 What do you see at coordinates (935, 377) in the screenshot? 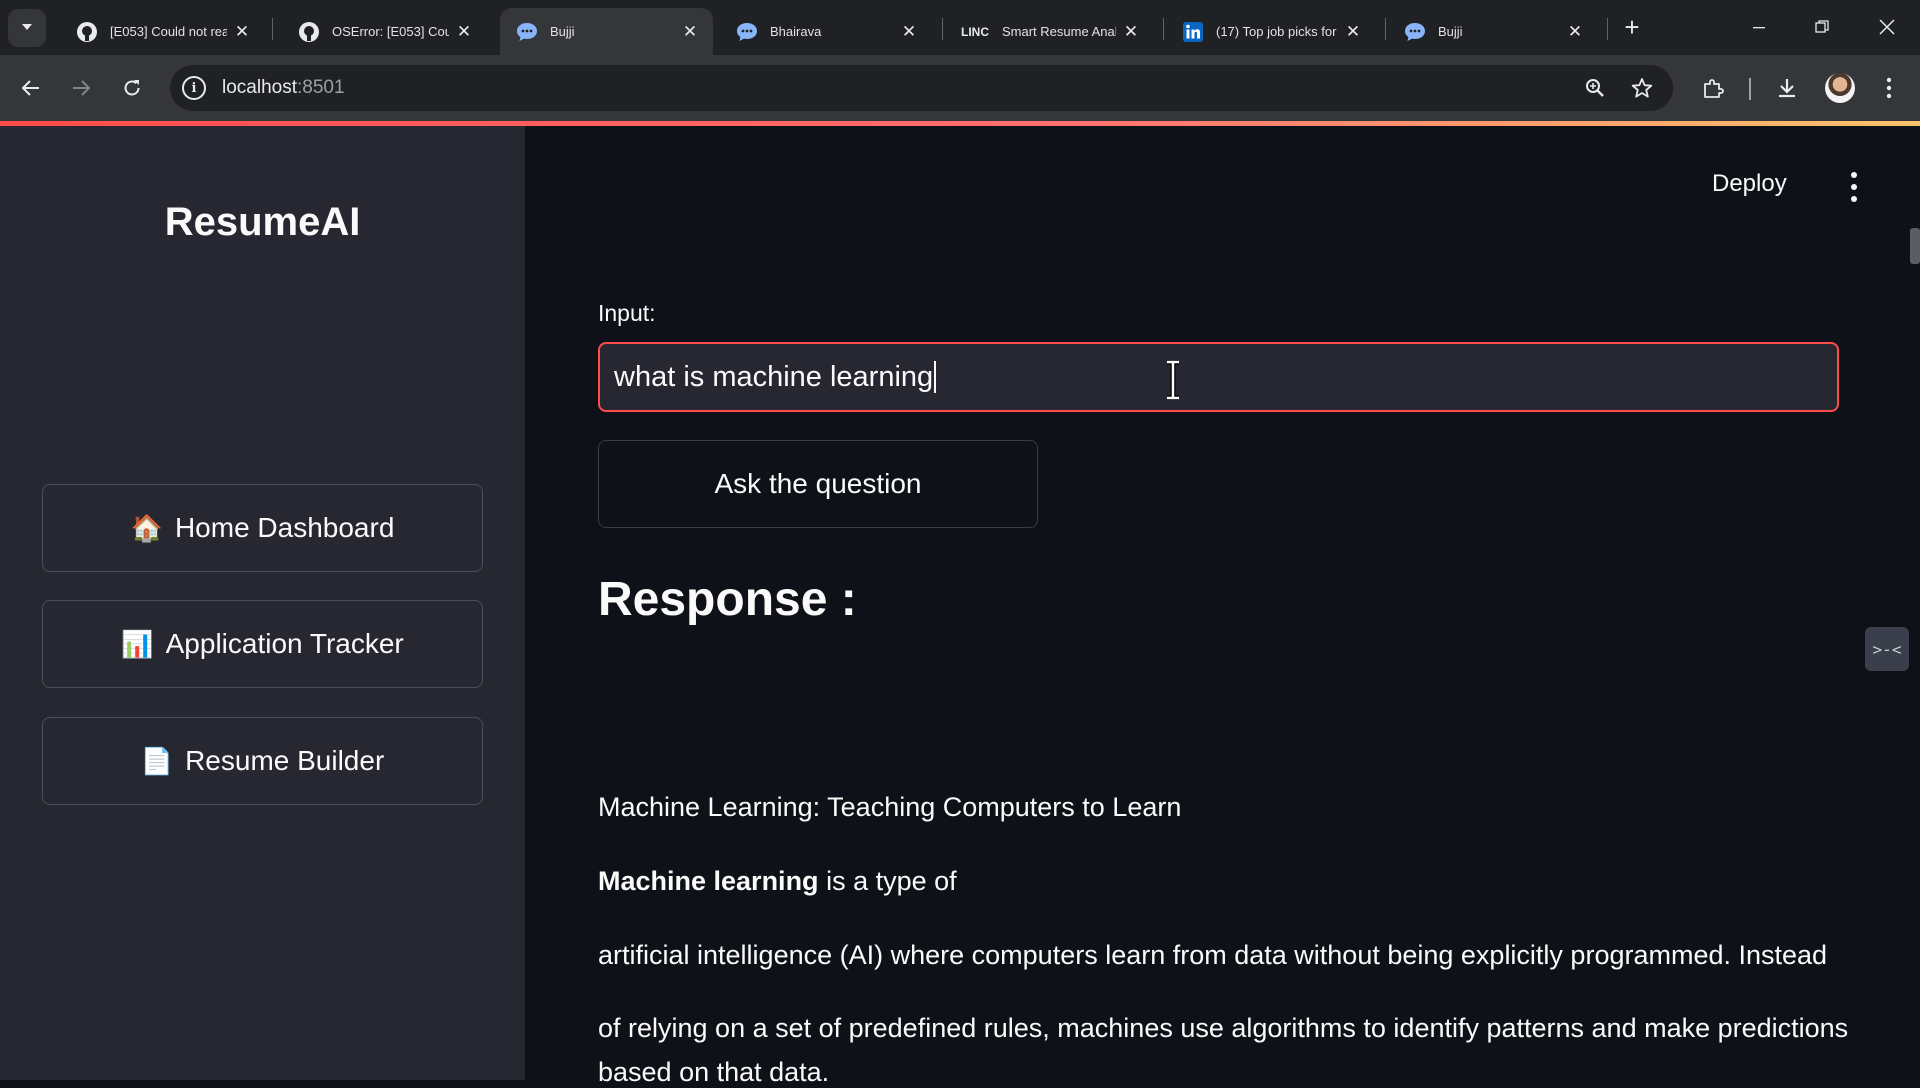
I see `text-caret` at bounding box center [935, 377].